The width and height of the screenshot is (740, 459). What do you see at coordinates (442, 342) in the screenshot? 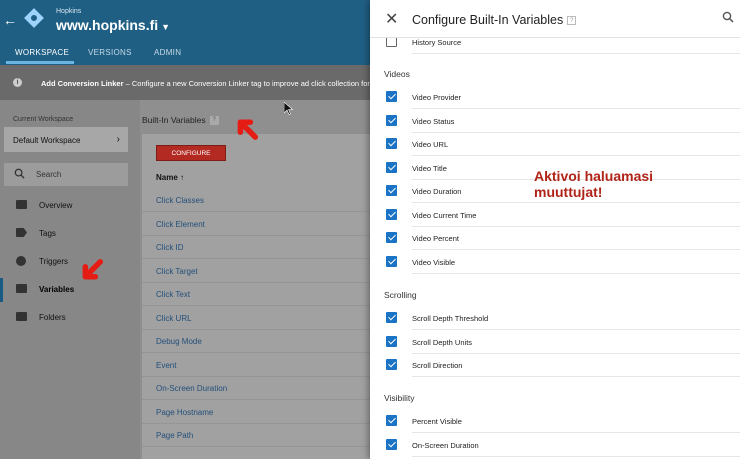
I see `variable-label: Scroll Depth Units` at bounding box center [442, 342].